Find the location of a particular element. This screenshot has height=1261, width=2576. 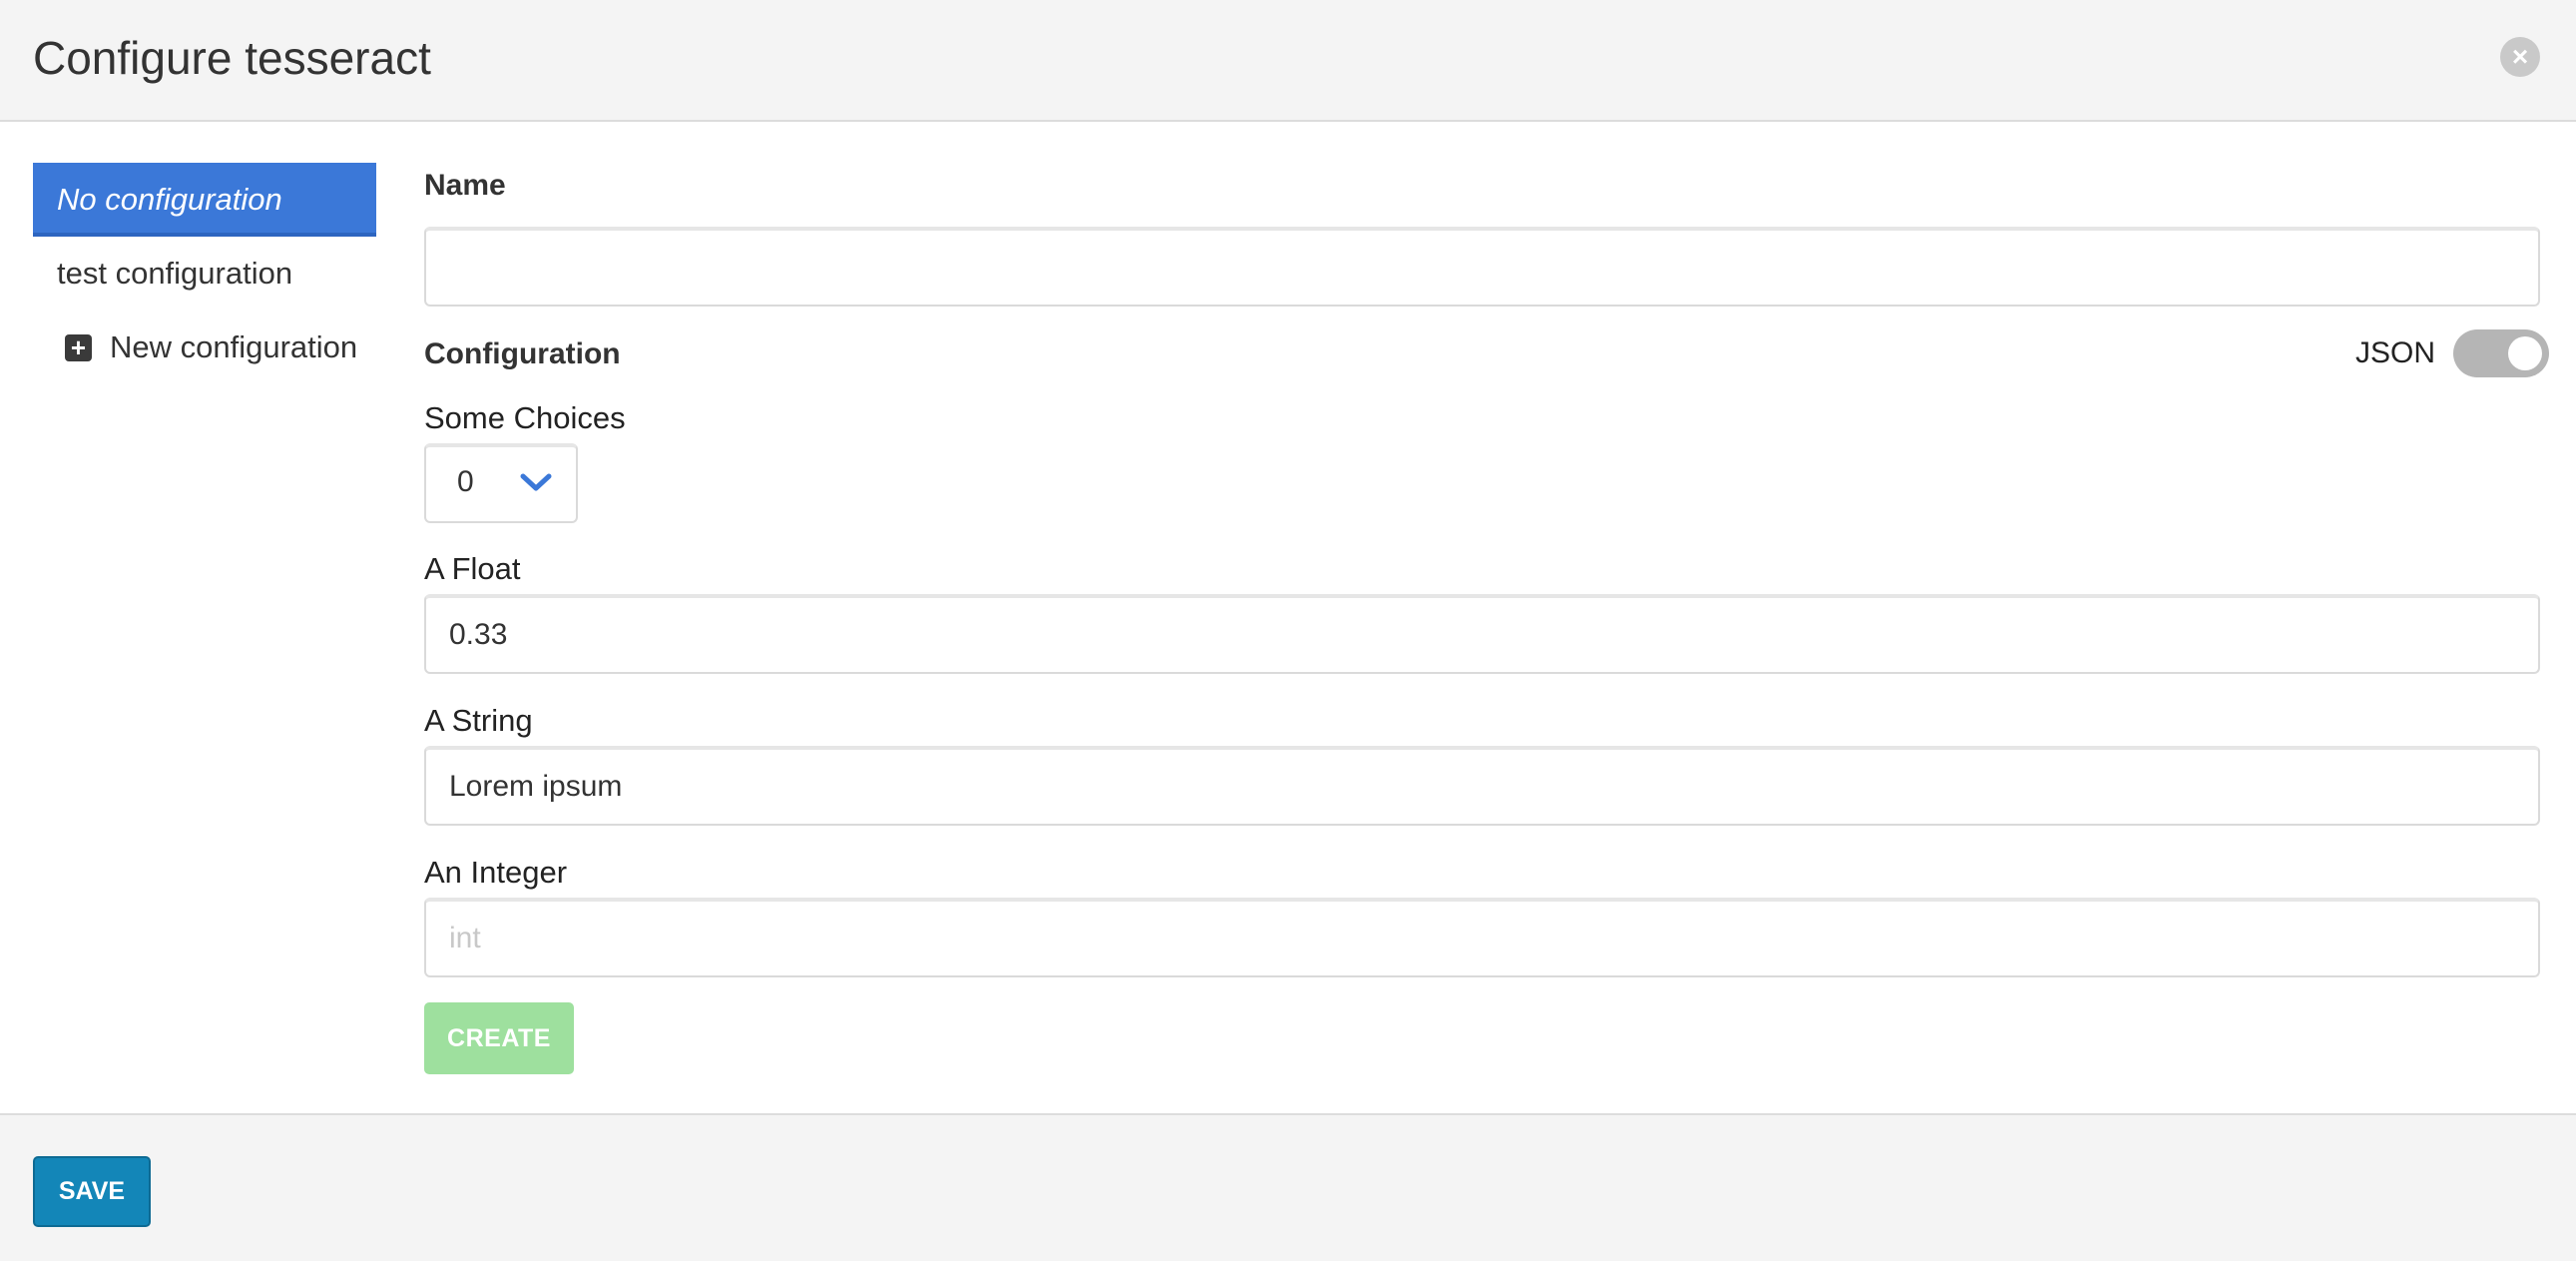

name-label: Name is located at coordinates (465, 185).